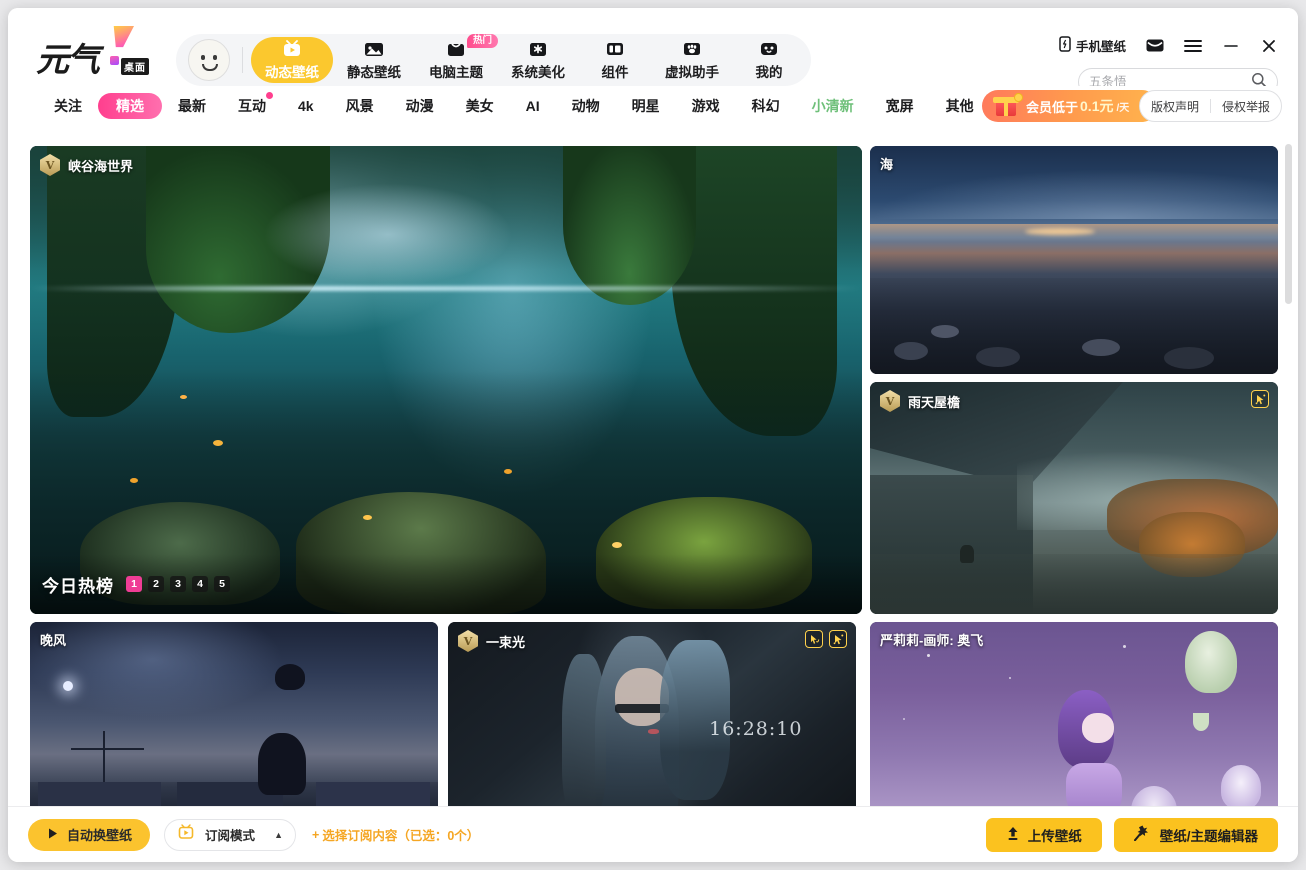 The image size is (1306, 870). What do you see at coordinates (1193, 46) in the screenshot?
I see `menu-icon` at bounding box center [1193, 46].